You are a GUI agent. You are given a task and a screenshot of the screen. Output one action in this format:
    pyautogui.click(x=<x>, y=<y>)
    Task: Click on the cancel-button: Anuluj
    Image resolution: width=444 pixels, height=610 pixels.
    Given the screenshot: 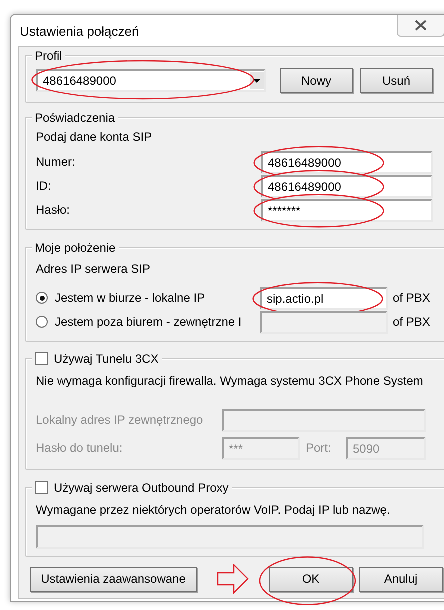 What is the action you would take?
    pyautogui.click(x=401, y=579)
    